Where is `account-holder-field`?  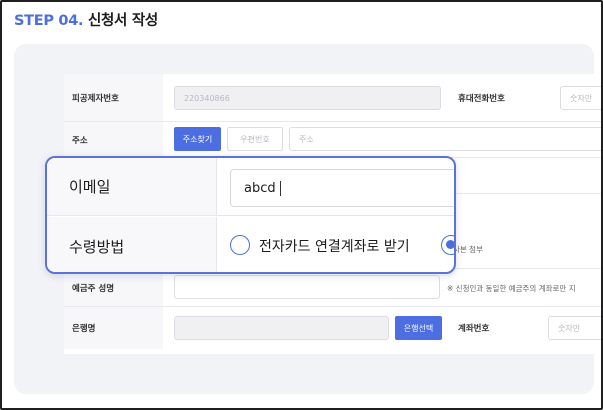
account-holder-field is located at coordinates (307, 287).